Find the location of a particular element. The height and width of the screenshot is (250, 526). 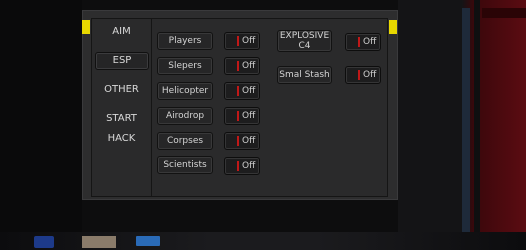

scientists-toggle: Off is located at coordinates (242, 166).